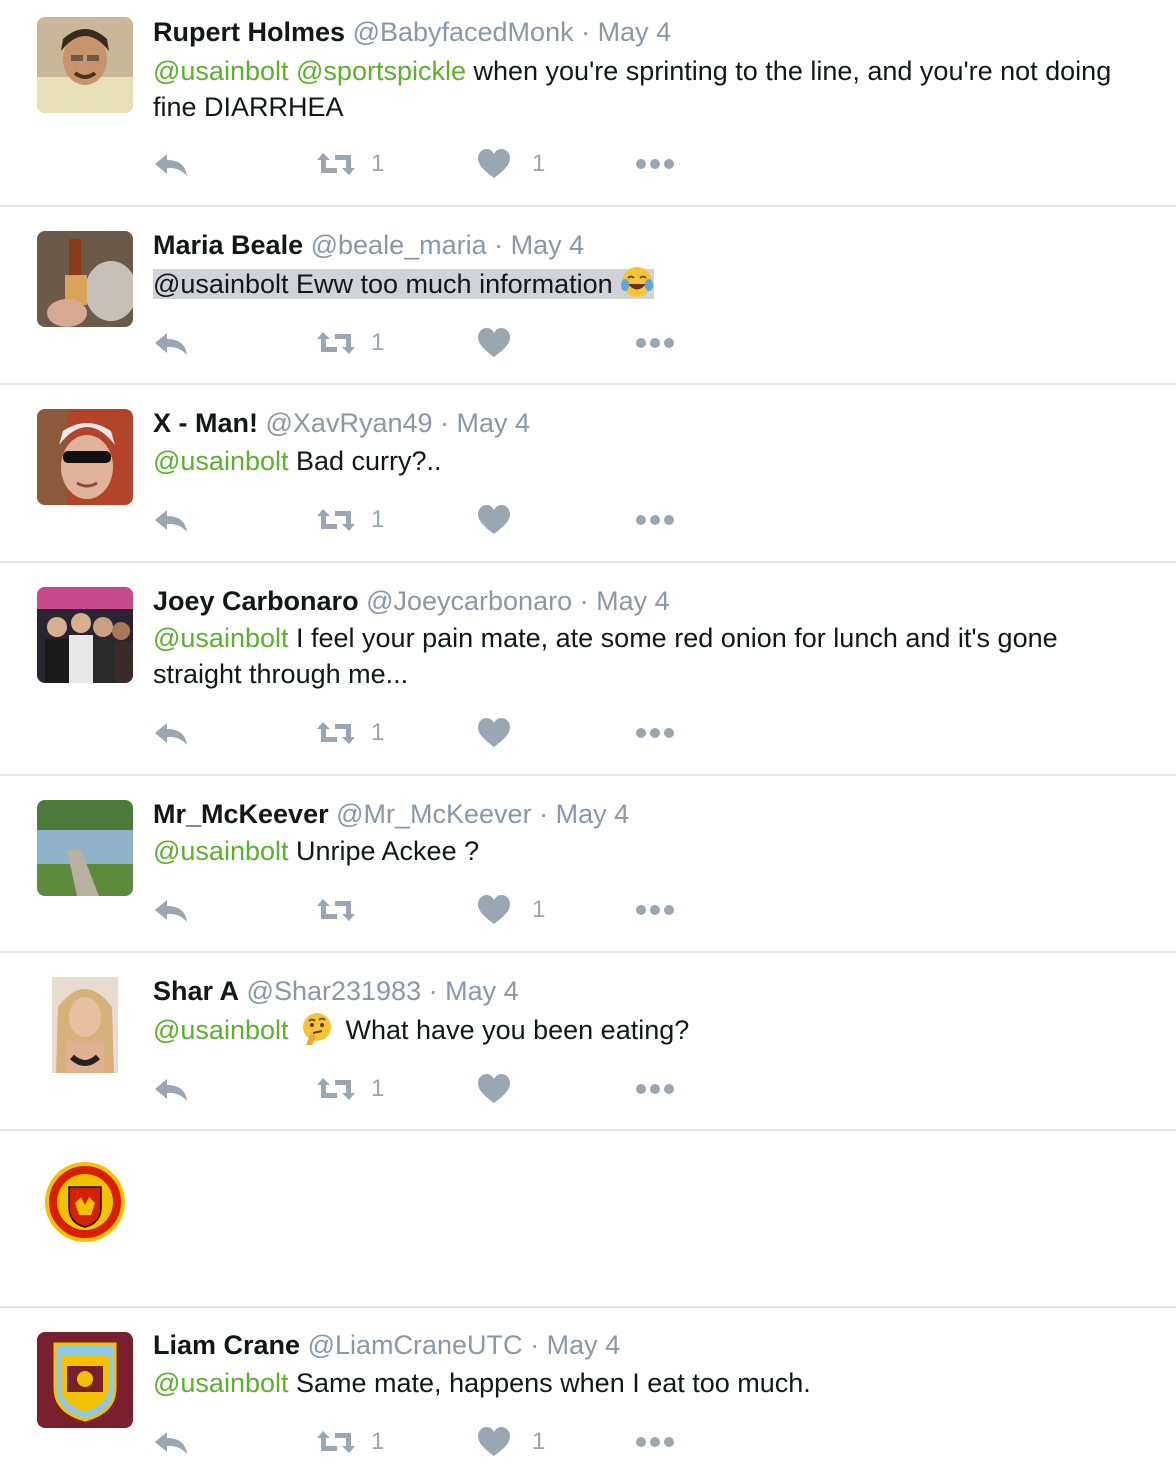  What do you see at coordinates (433, 814) in the screenshot?
I see `handle: @Mr_McKeever` at bounding box center [433, 814].